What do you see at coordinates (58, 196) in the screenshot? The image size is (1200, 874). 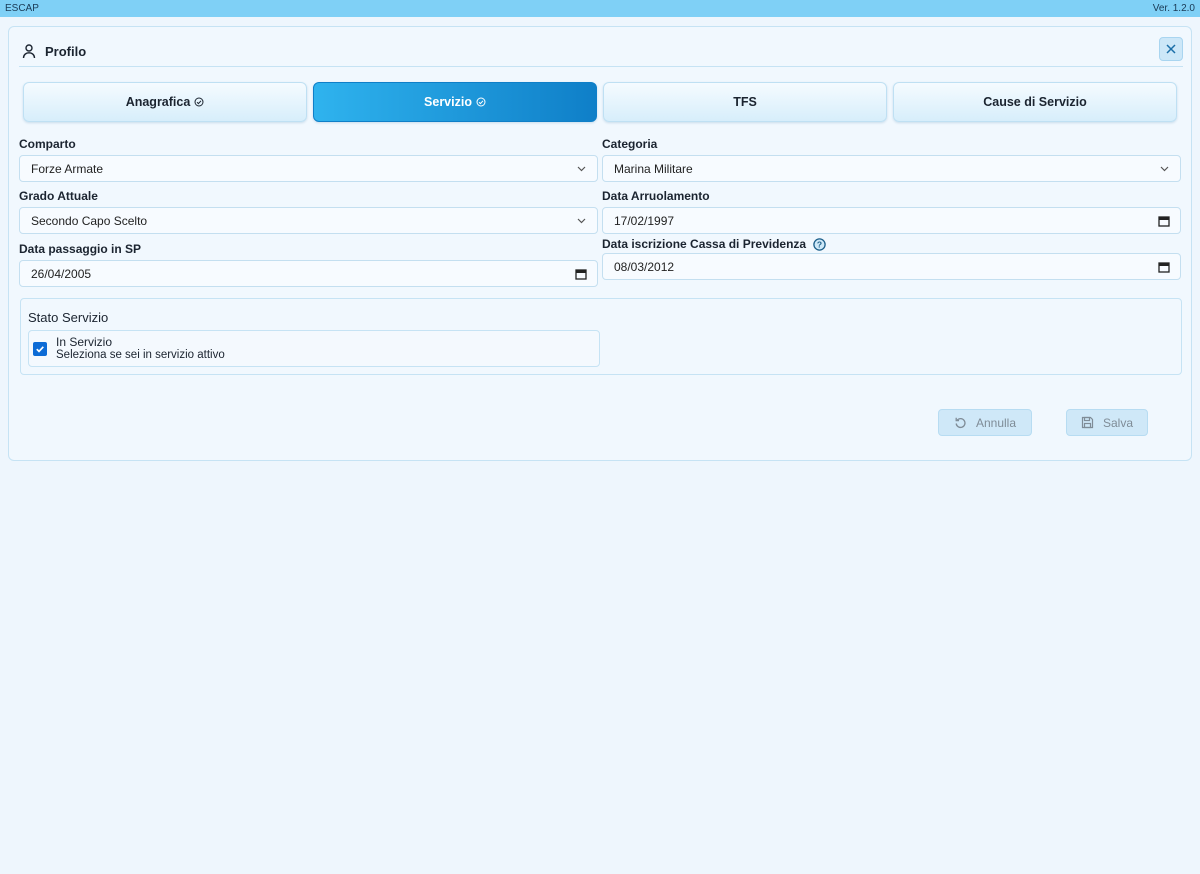 I see `grado-attuale-label: Grado Attuale` at bounding box center [58, 196].